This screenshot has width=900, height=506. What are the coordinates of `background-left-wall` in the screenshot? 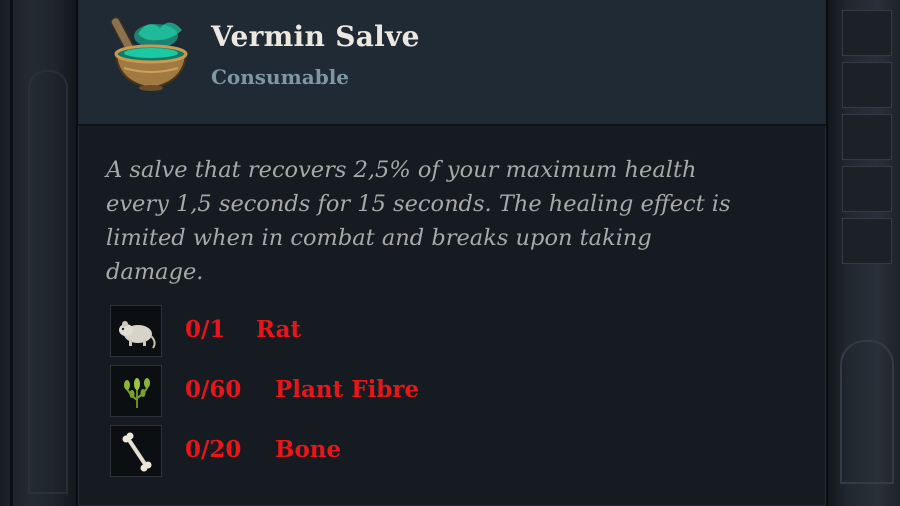 It's located at (39, 253).